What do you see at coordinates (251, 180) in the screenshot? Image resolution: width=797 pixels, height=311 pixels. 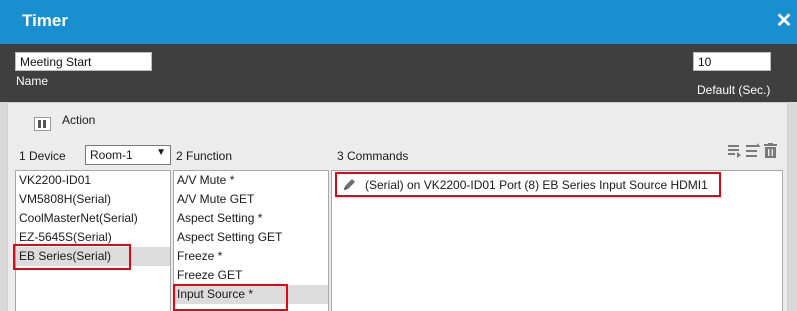 I see `list-item: A/V Mute *` at bounding box center [251, 180].